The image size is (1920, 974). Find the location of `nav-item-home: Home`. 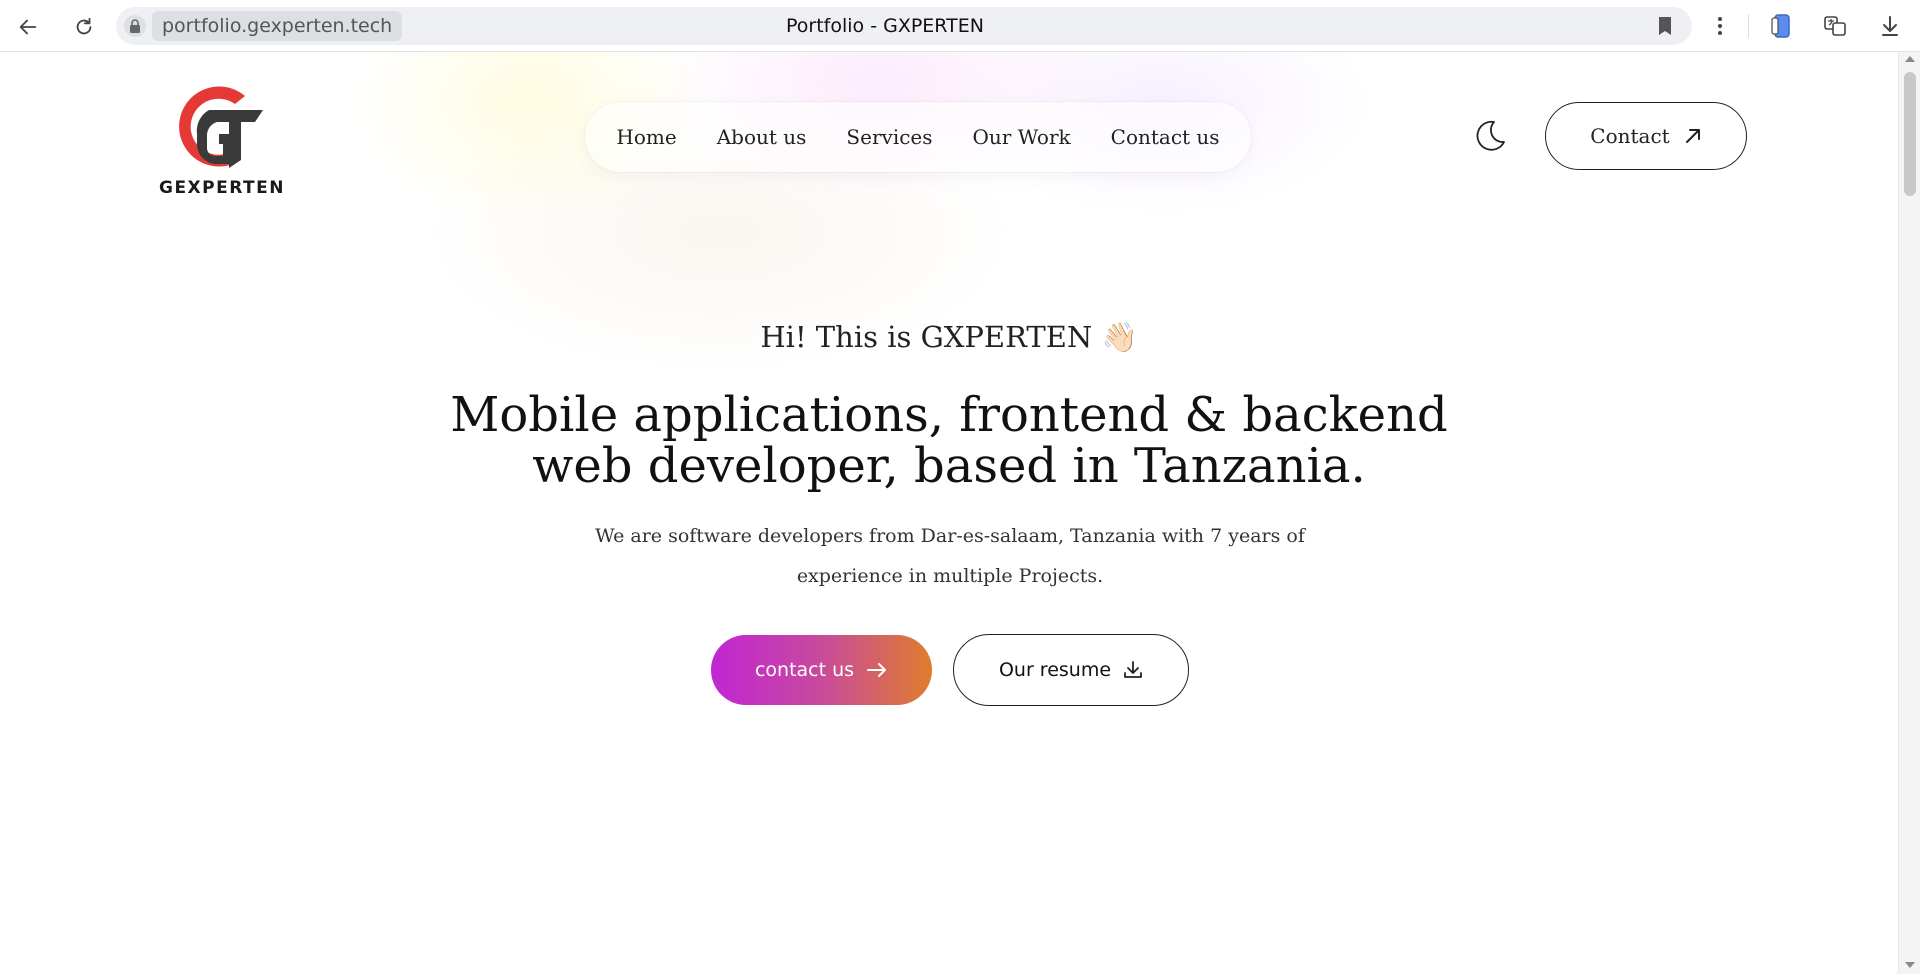

nav-item-home: Home is located at coordinates (646, 137).